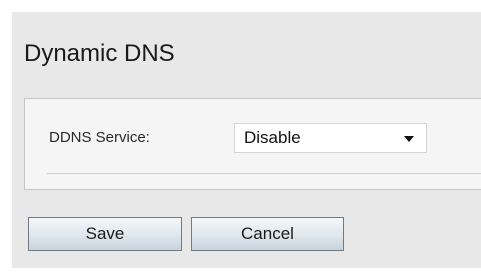  I want to click on save-button: Save, so click(105, 234).